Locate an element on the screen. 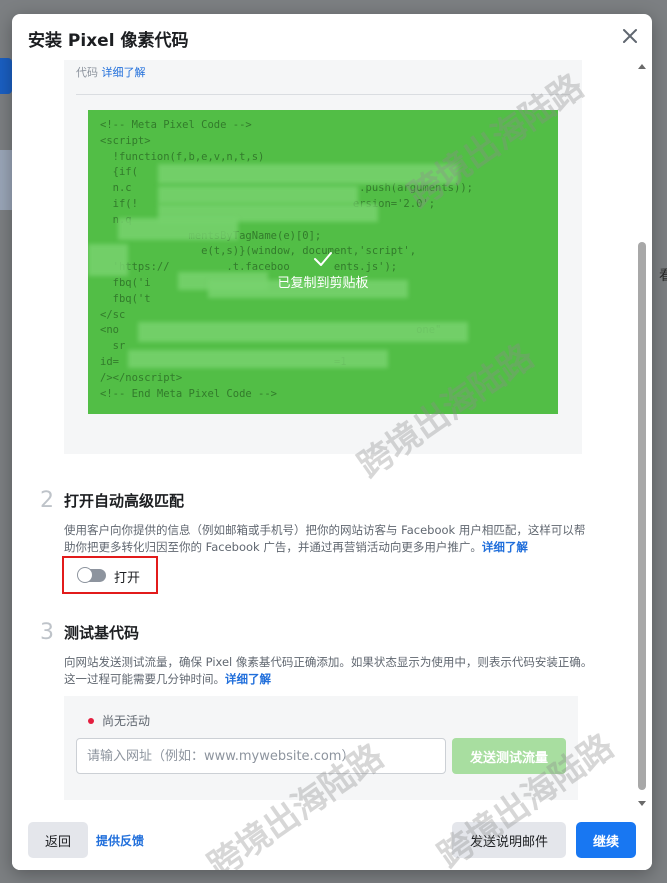 The height and width of the screenshot is (883, 667). scroll-down-icon is located at coordinates (642, 803).